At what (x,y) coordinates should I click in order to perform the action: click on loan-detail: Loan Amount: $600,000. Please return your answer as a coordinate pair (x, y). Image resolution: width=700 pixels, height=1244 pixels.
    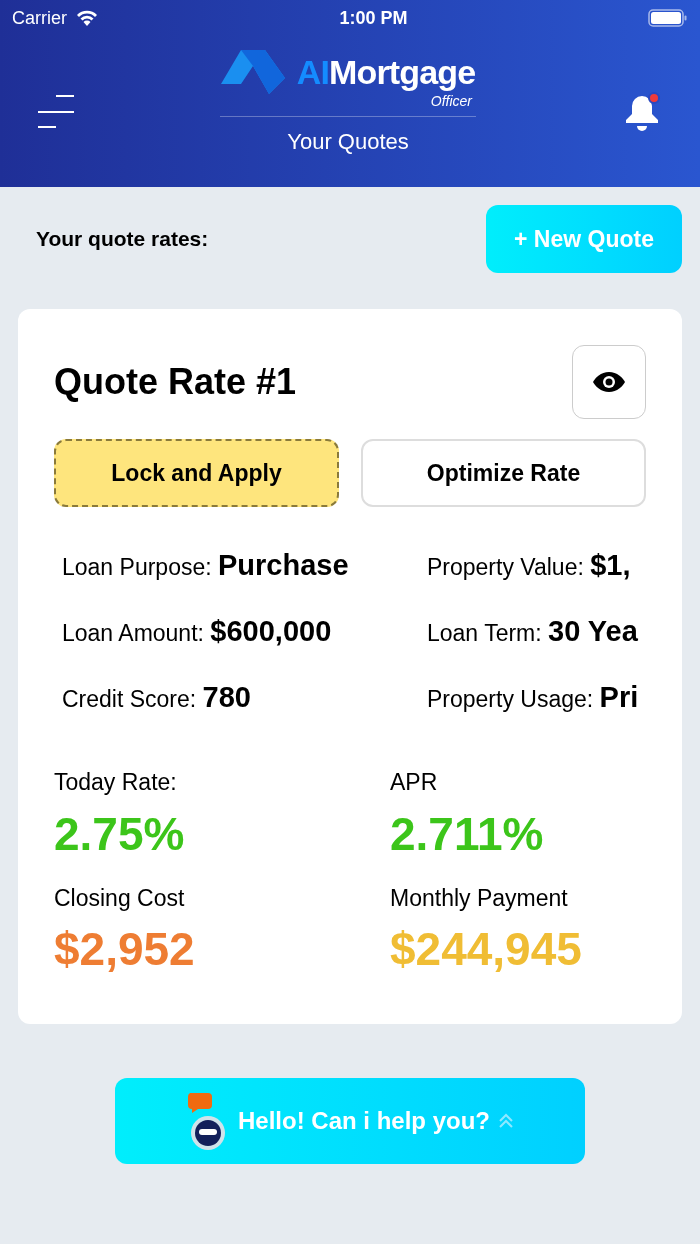
    Looking at the image, I should click on (197, 631).